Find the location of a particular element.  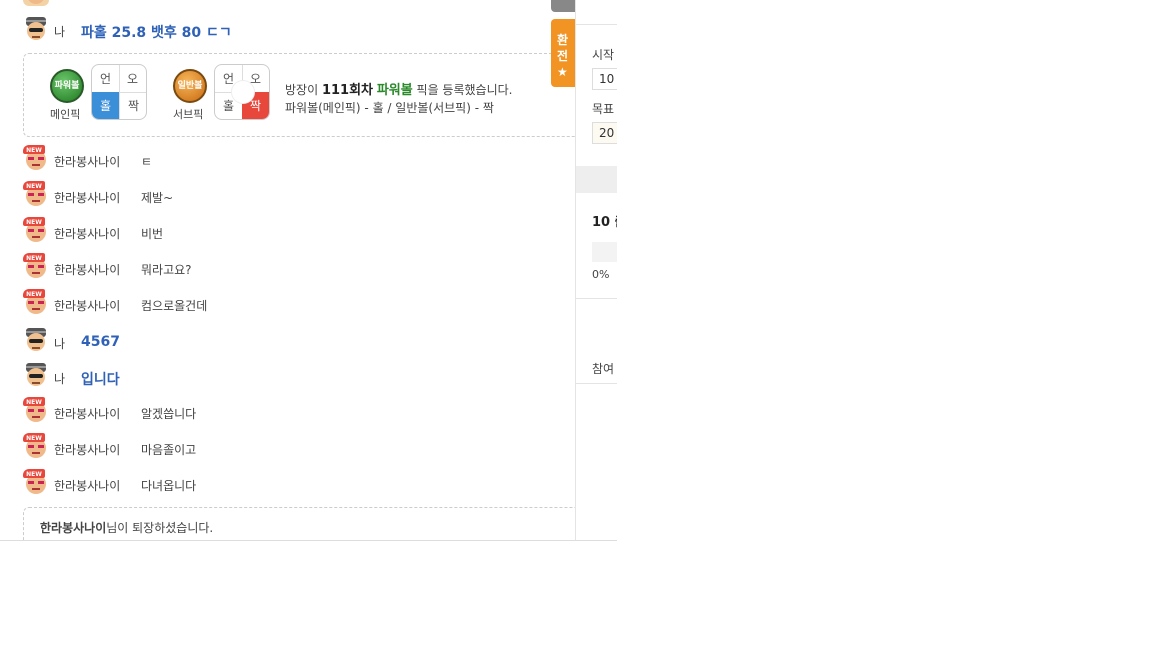

sub-ball-label: 일반볼 is located at coordinates (190, 86).